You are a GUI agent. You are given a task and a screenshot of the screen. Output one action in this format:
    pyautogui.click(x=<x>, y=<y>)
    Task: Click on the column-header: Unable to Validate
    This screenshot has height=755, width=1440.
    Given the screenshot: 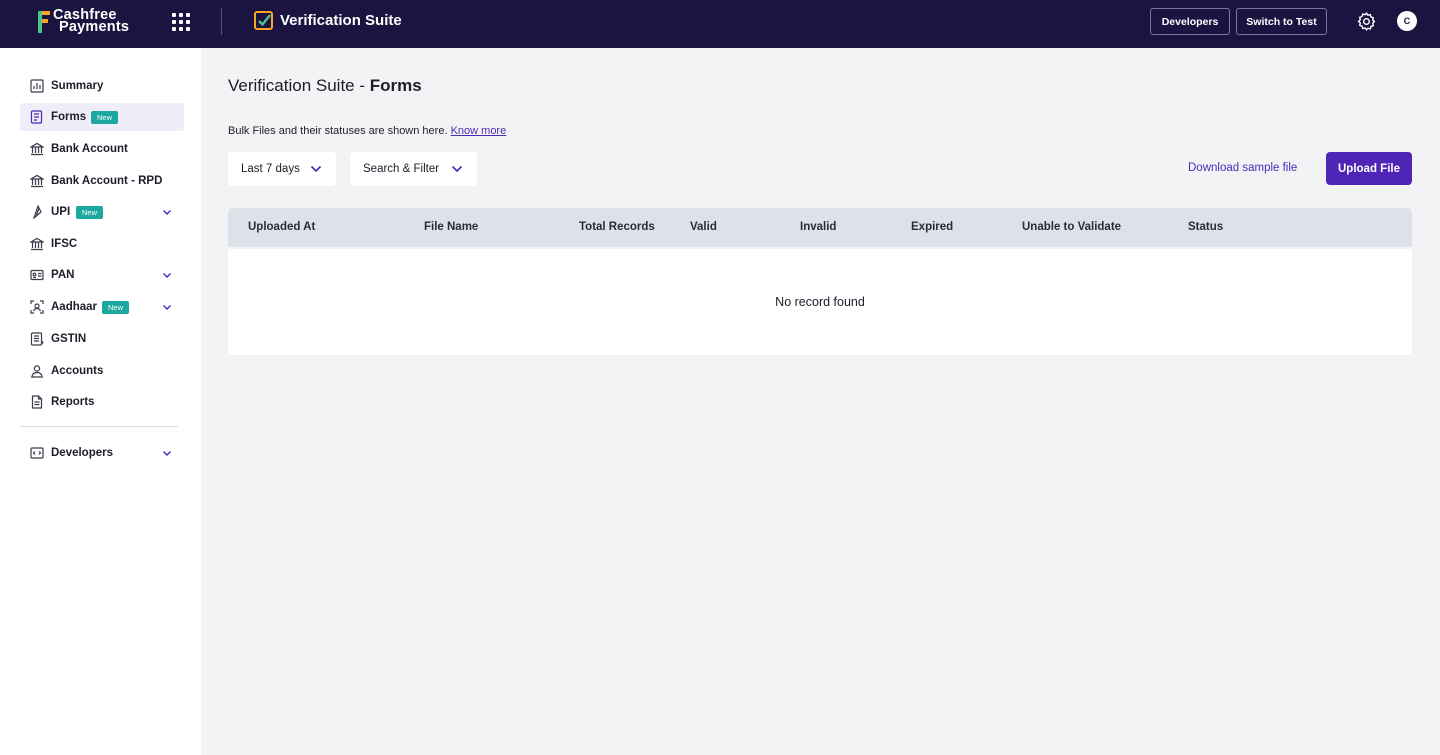 What is the action you would take?
    pyautogui.click(x=1072, y=227)
    